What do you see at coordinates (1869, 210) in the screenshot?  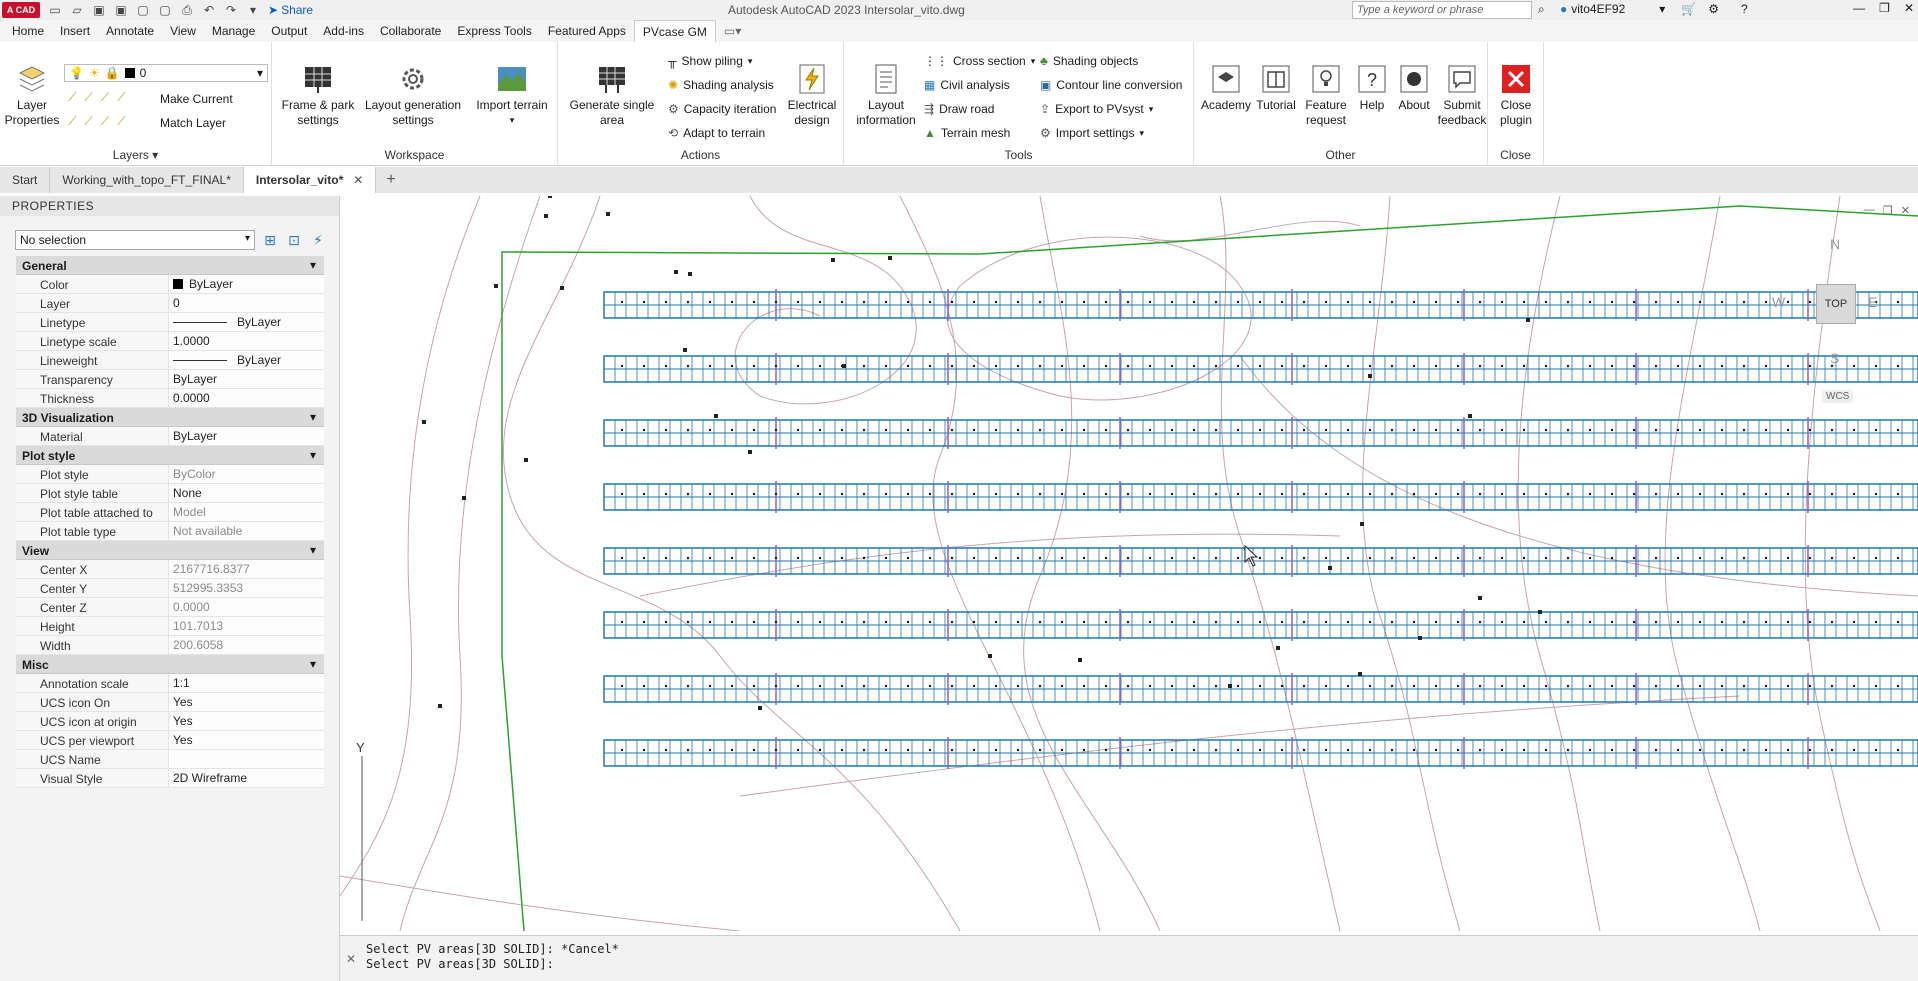 I see `minimize-icon: —` at bounding box center [1869, 210].